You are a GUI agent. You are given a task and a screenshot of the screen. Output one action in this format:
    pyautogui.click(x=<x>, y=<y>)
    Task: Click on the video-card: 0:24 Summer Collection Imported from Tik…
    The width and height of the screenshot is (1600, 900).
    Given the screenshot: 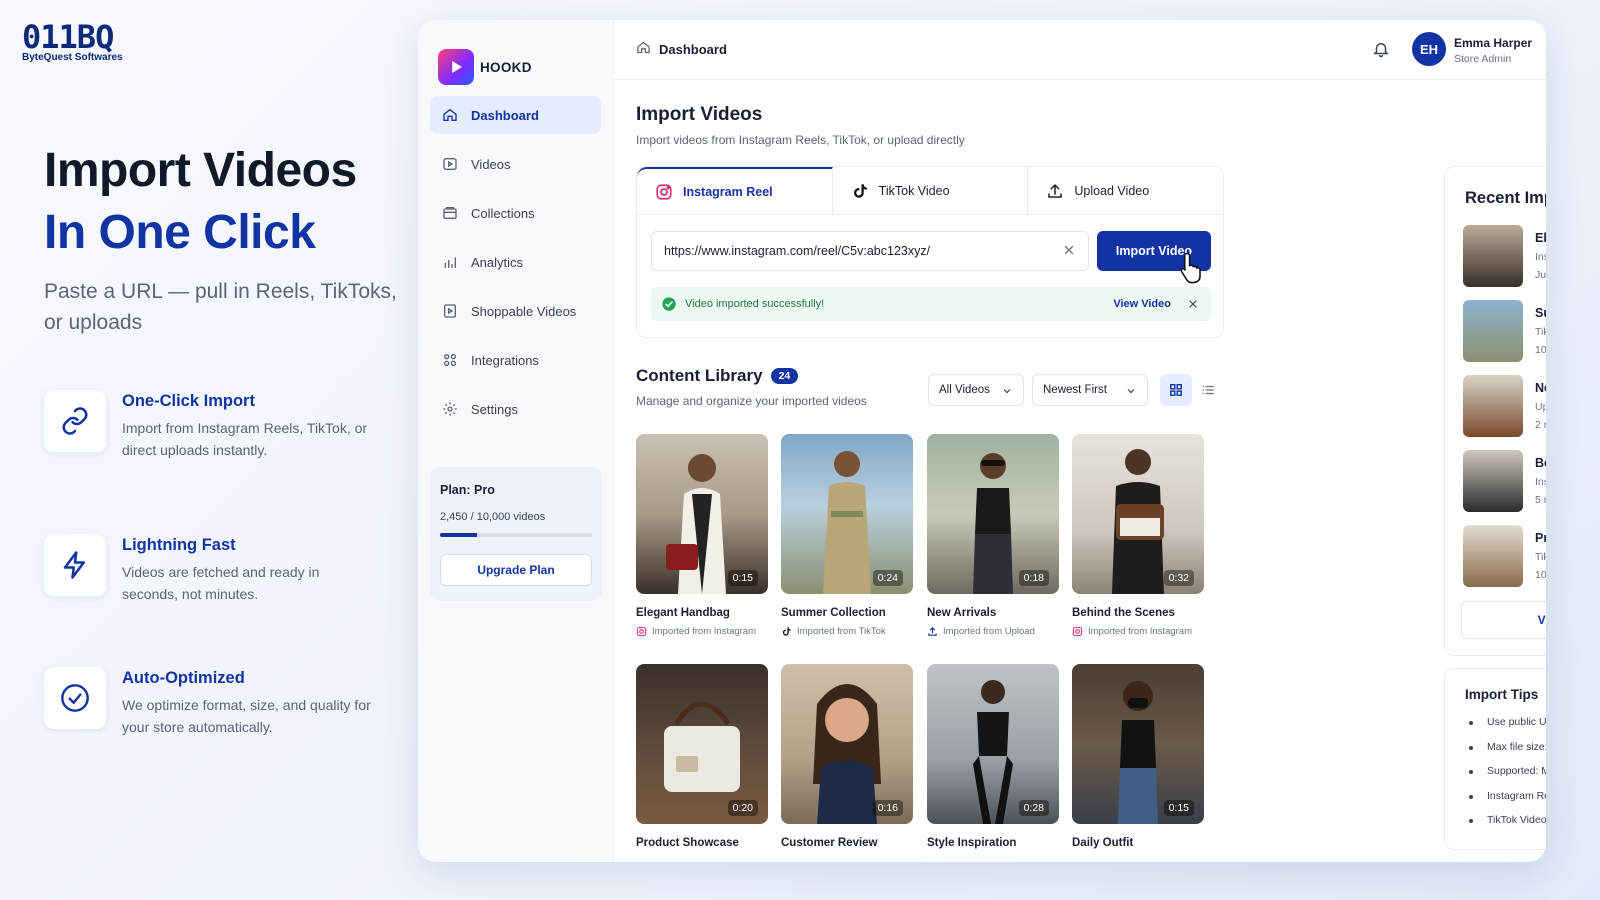 What is the action you would take?
    pyautogui.click(x=847, y=535)
    